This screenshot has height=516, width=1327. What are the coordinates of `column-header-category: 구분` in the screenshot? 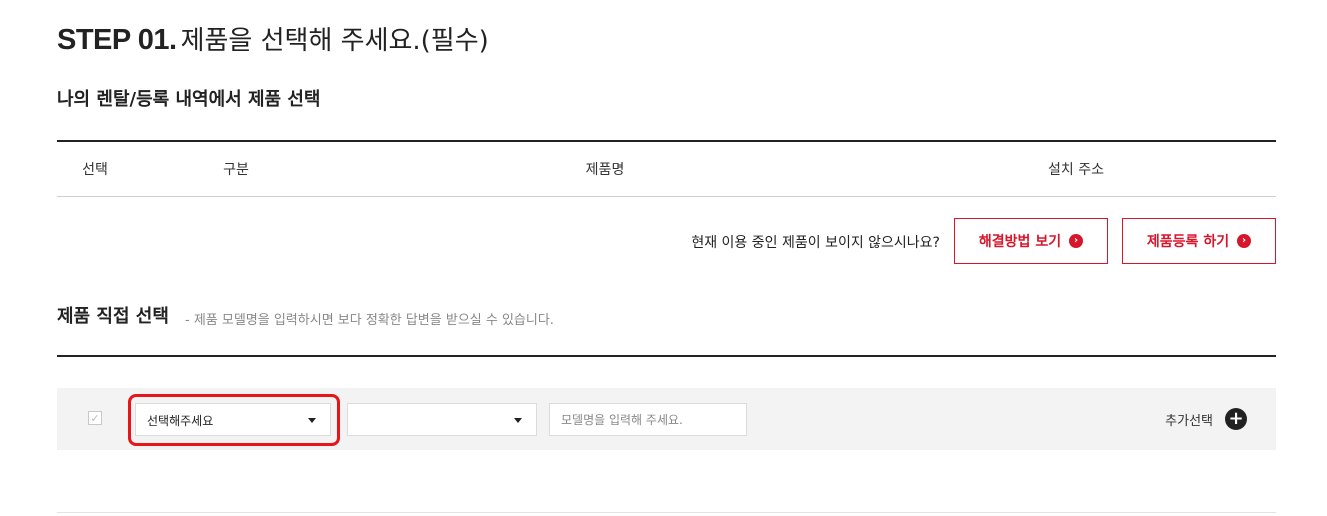 It's located at (236, 170).